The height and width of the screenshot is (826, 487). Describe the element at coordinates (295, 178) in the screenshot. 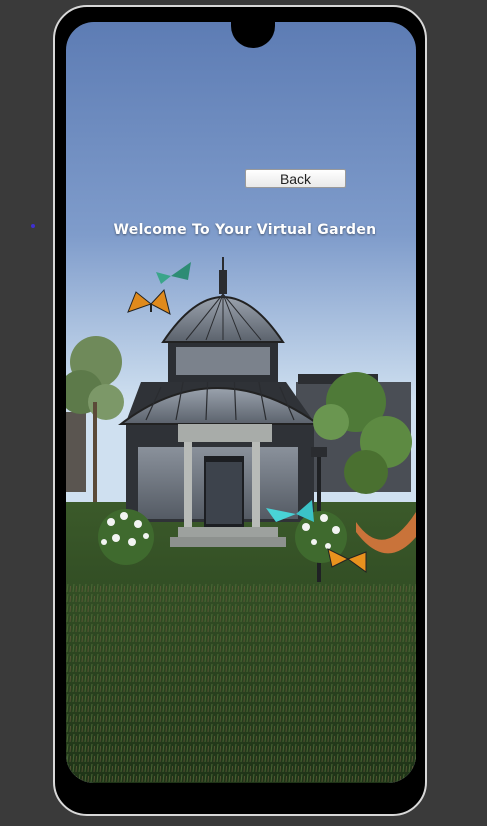

I see `back-button: Back` at that location.